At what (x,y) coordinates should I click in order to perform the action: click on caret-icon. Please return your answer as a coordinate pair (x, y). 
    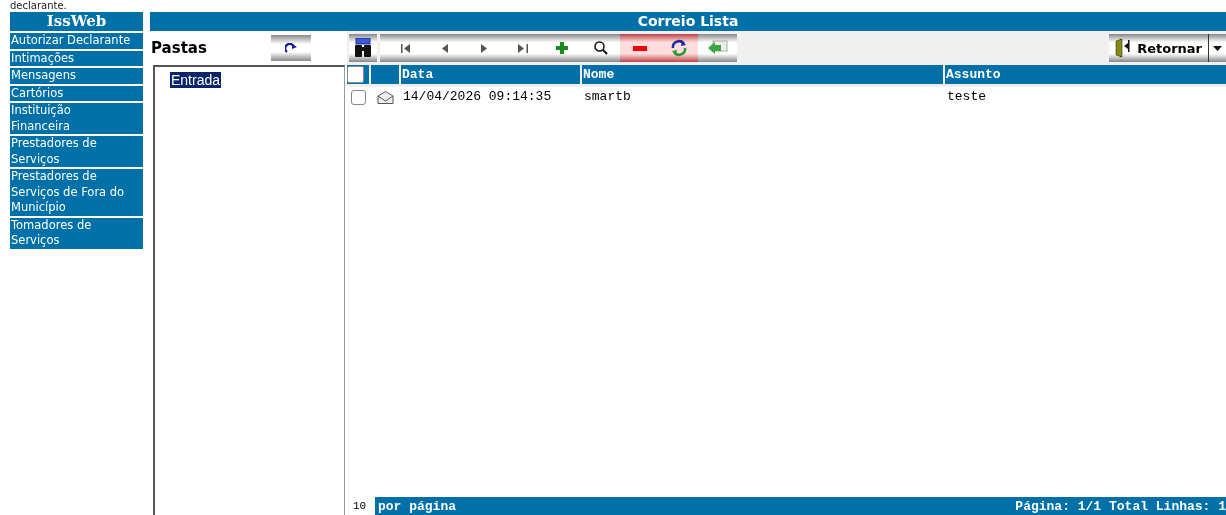
    Looking at the image, I should click on (1217, 48).